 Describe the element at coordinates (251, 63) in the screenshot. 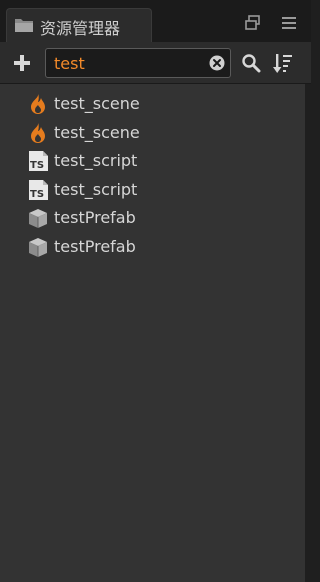

I see `search-icon` at that location.